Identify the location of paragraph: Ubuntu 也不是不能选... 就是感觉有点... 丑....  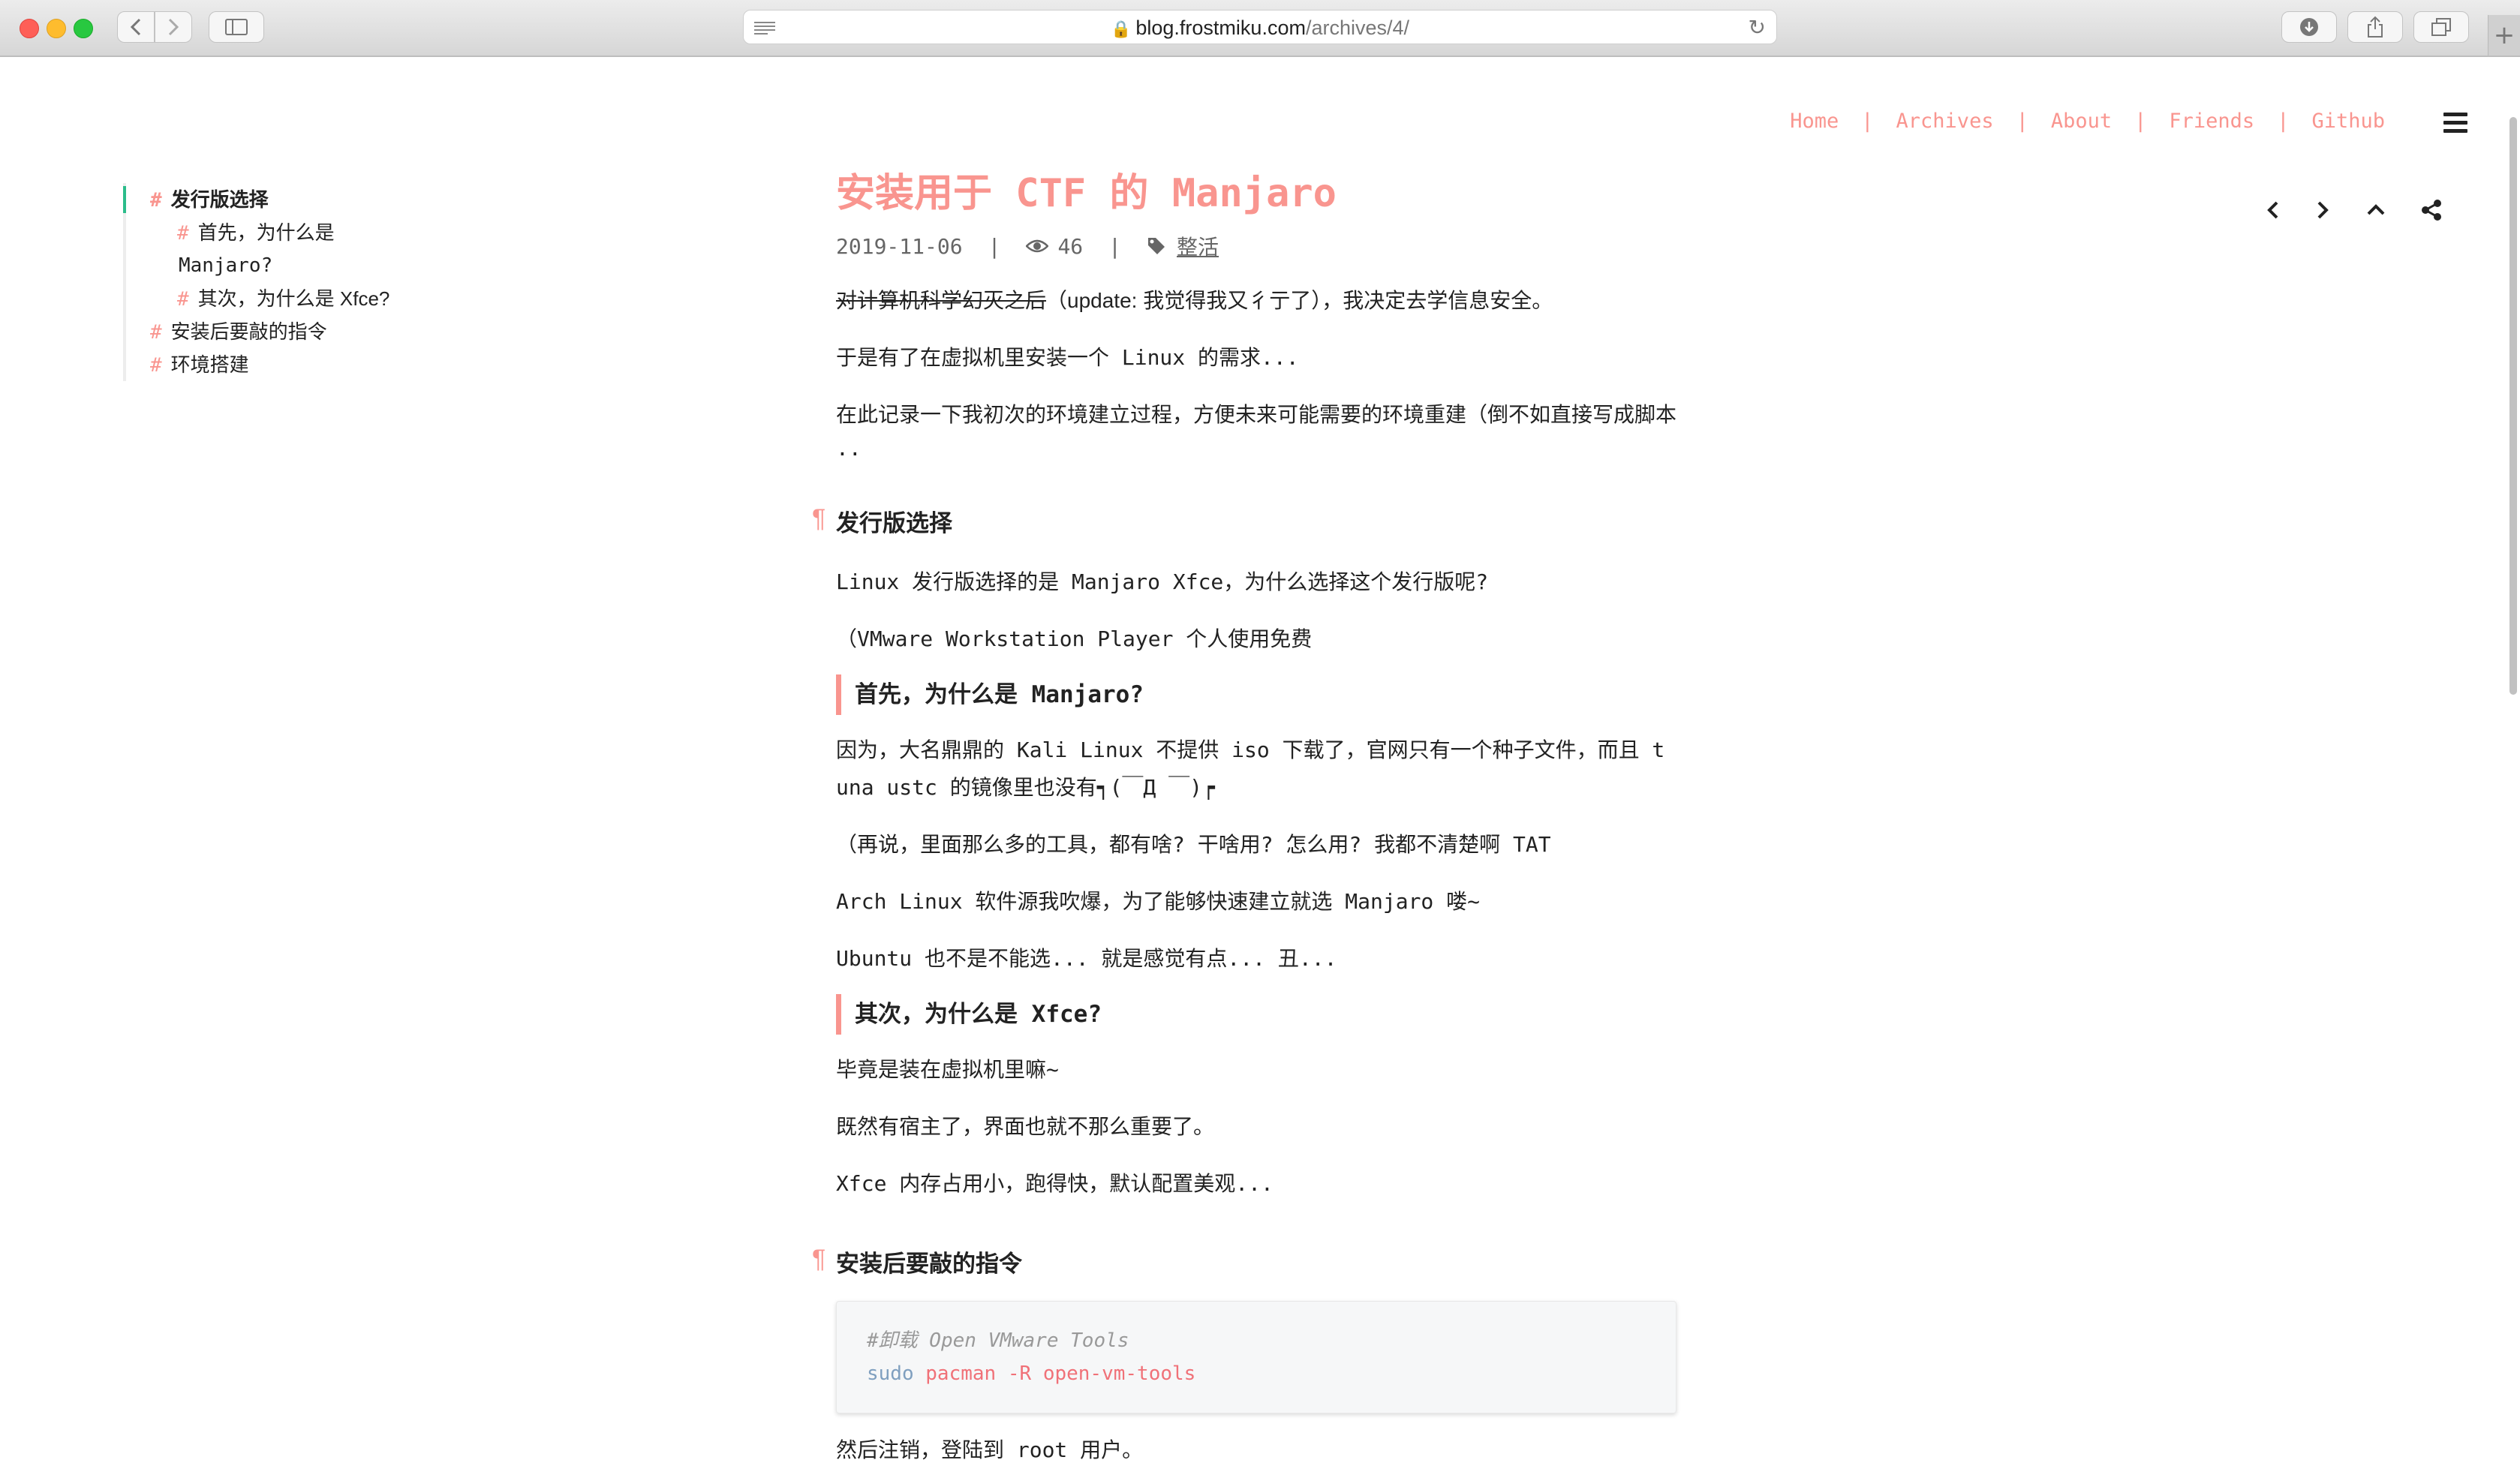
(1086, 958).